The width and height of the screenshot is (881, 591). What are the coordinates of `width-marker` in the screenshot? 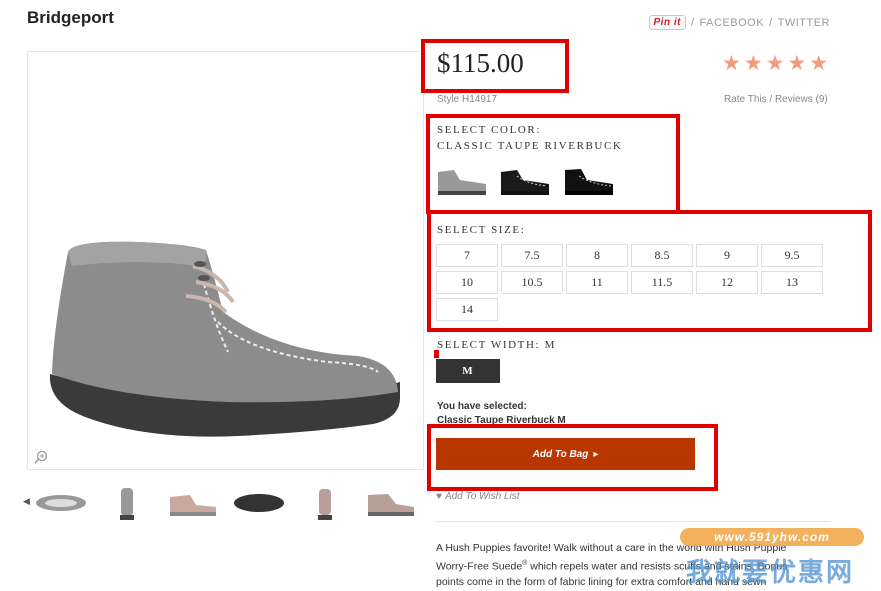 It's located at (436, 354).